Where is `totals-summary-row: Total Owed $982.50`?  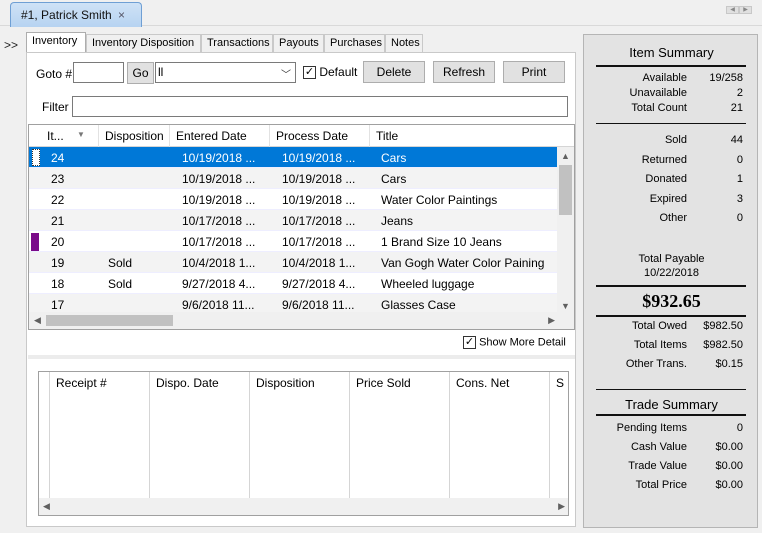
totals-summary-row: Total Owed $982.50 is located at coordinates (671, 327).